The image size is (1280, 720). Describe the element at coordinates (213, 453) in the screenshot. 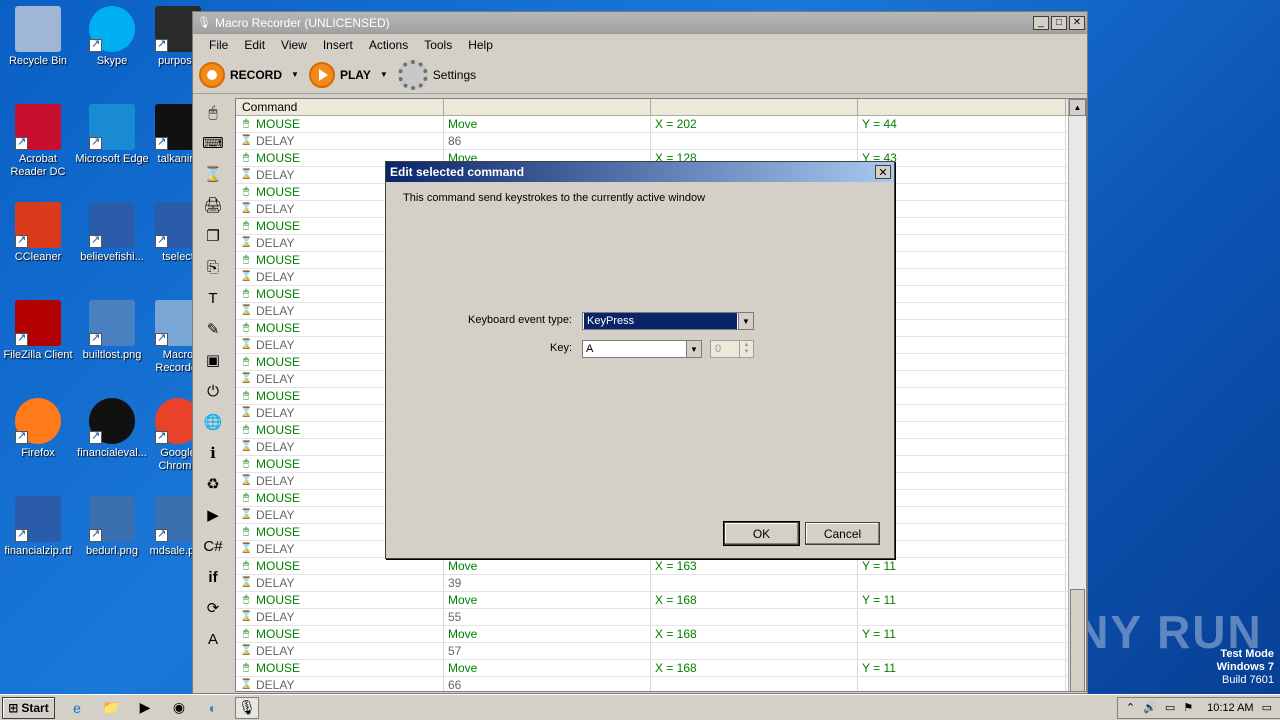

I see `info-tool-icon: ℹ` at that location.